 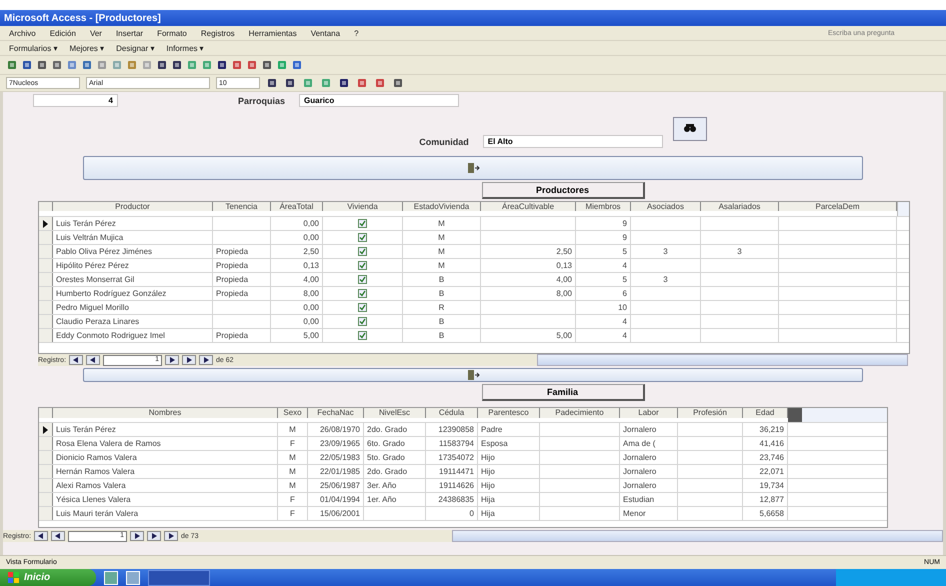 What do you see at coordinates (336, 513) in the screenshot?
I see `table-cell: 15/06/2001` at bounding box center [336, 513].